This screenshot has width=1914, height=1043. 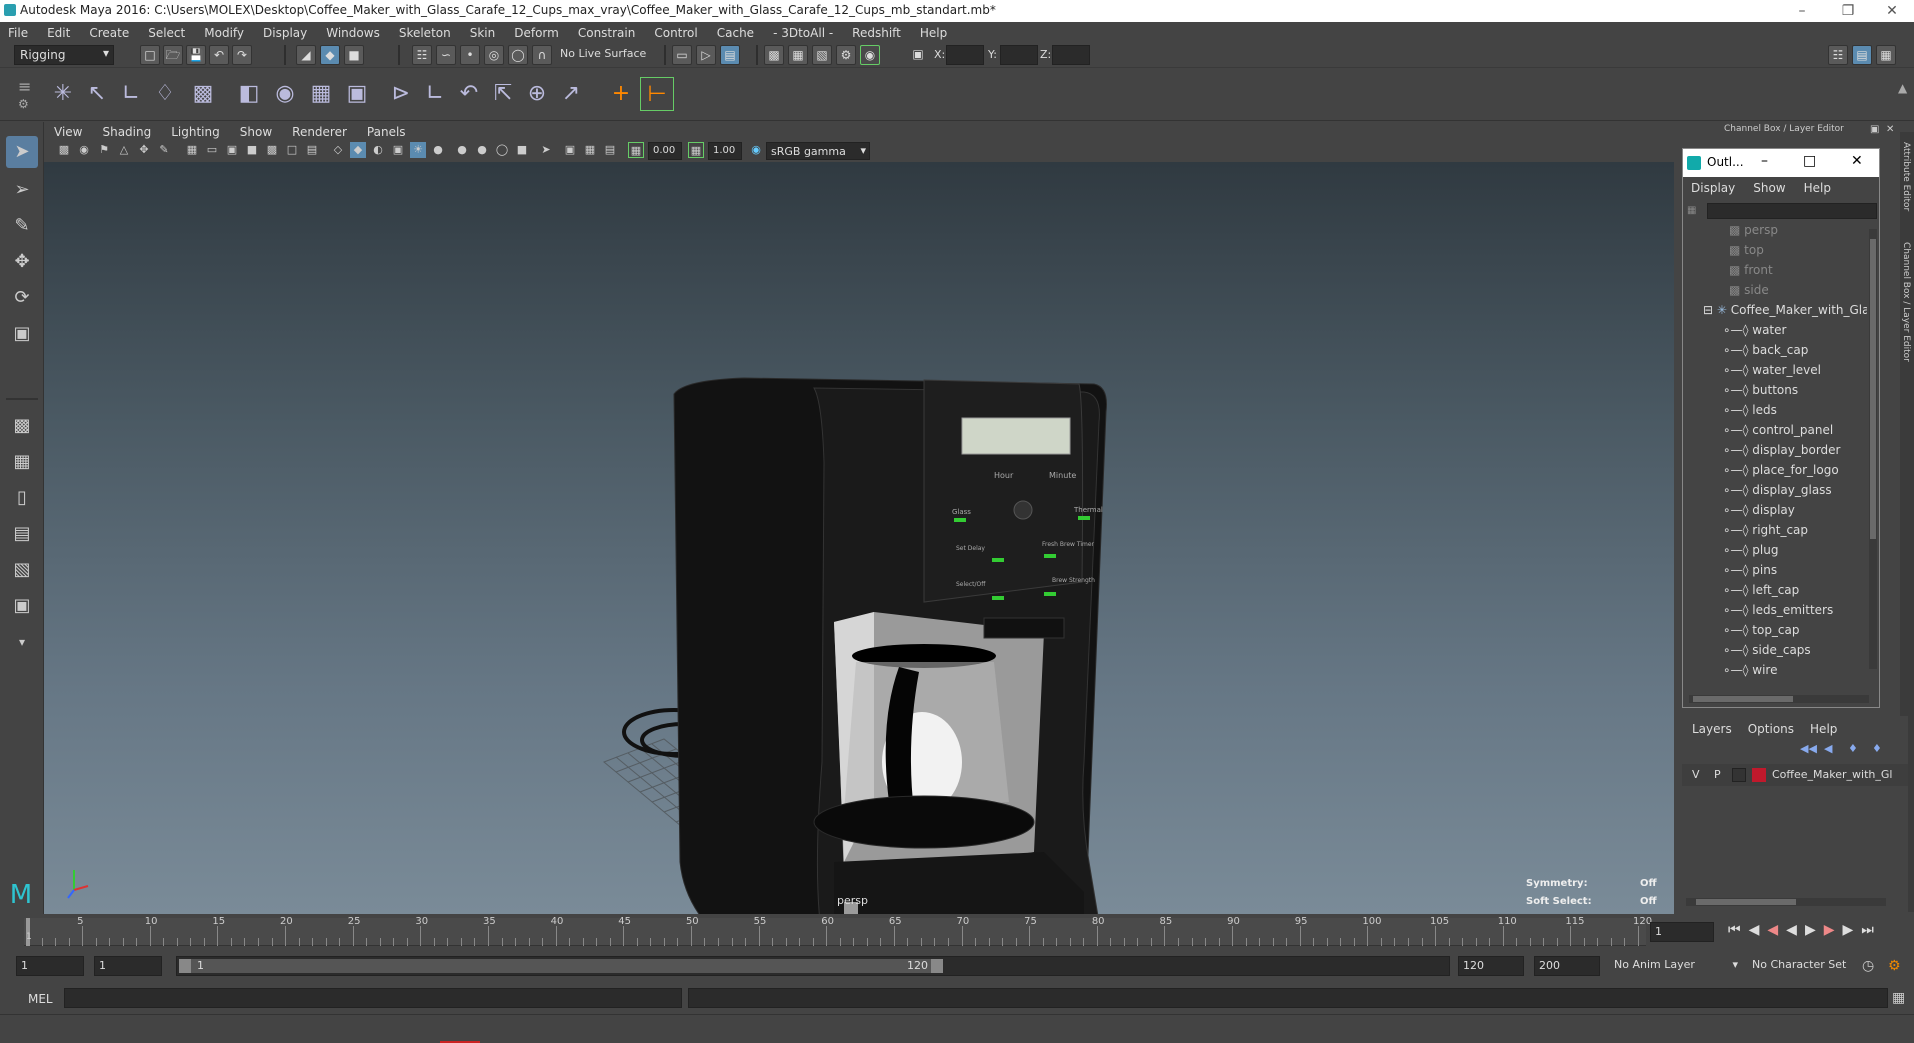 I want to click on outliner-item-display-glass: ∘—◊ display_glass, so click(x=1795, y=493).